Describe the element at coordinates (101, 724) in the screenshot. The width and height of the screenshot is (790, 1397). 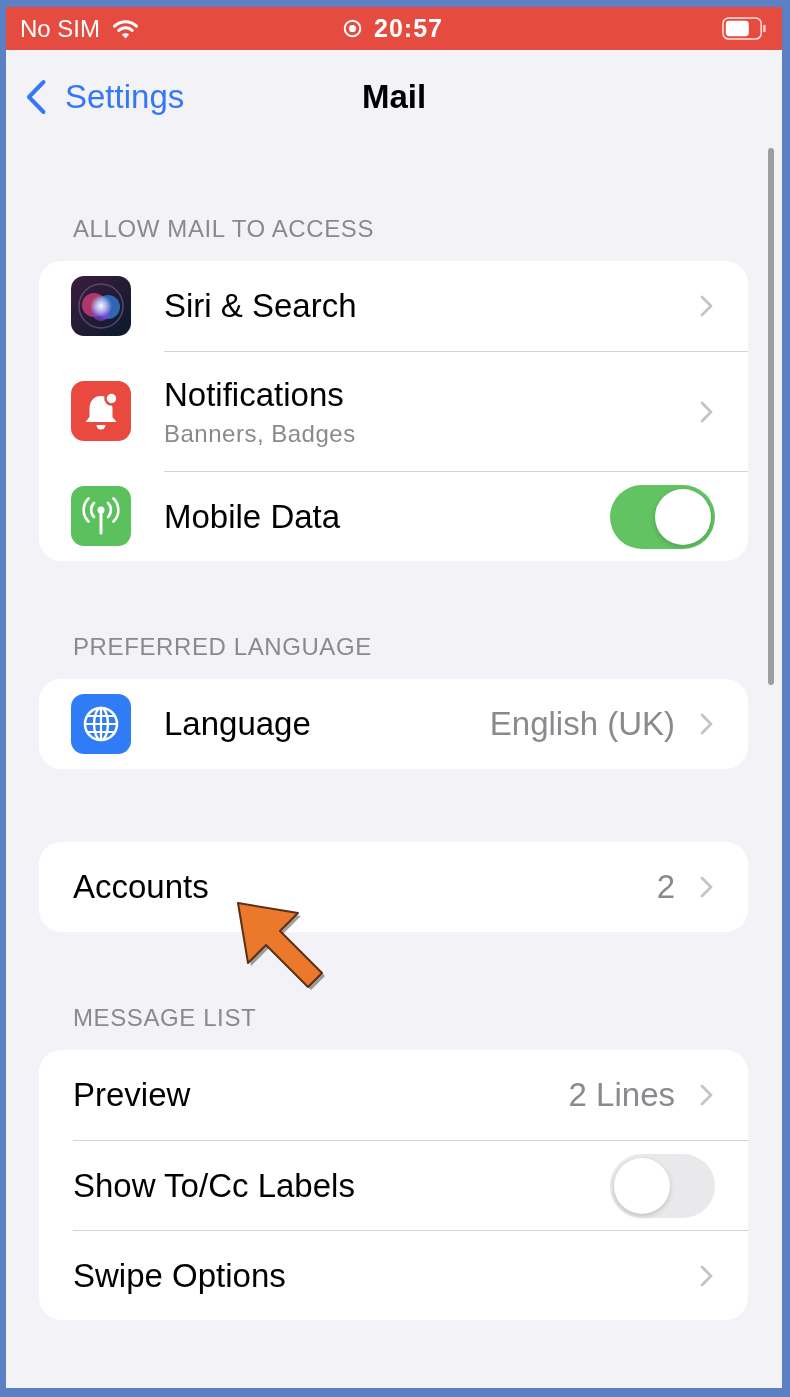
I see `globe-icon` at that location.